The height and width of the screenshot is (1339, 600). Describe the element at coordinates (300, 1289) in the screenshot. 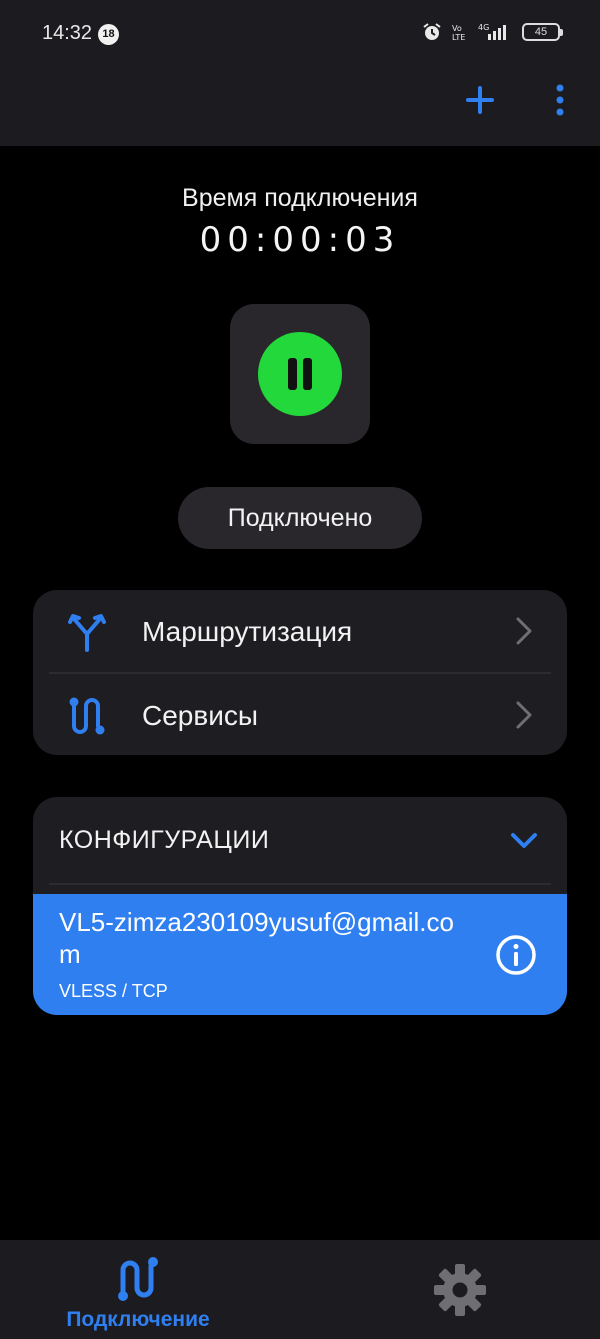

I see `bottom-navigation: Подключение` at that location.